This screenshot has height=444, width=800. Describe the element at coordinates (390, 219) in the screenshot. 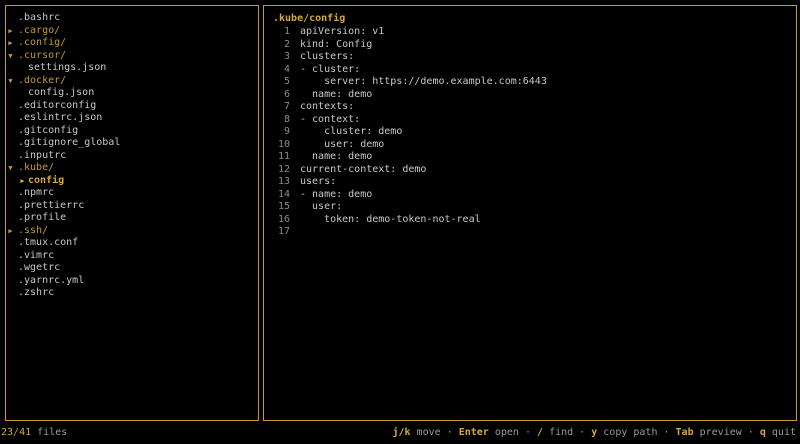

I see `code-text: token: demo-token-not-real` at that location.